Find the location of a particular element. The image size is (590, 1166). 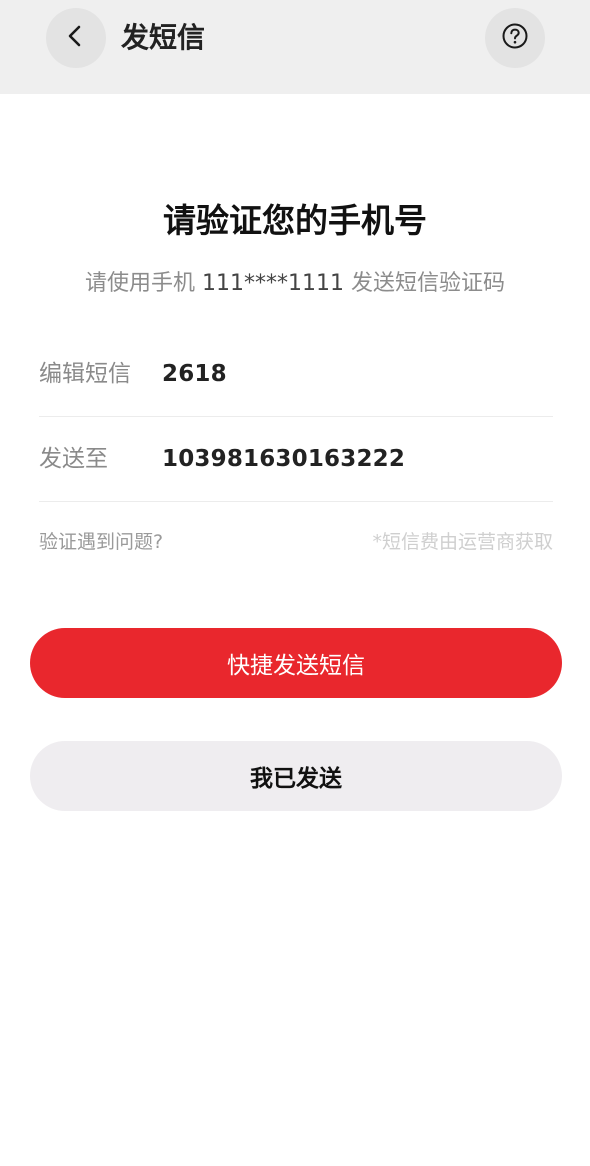

chevron-left-icon is located at coordinates (76, 38).